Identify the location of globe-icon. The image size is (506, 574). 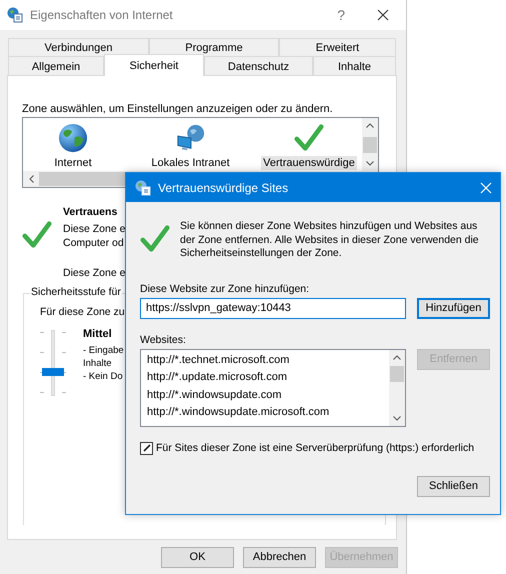
(73, 138).